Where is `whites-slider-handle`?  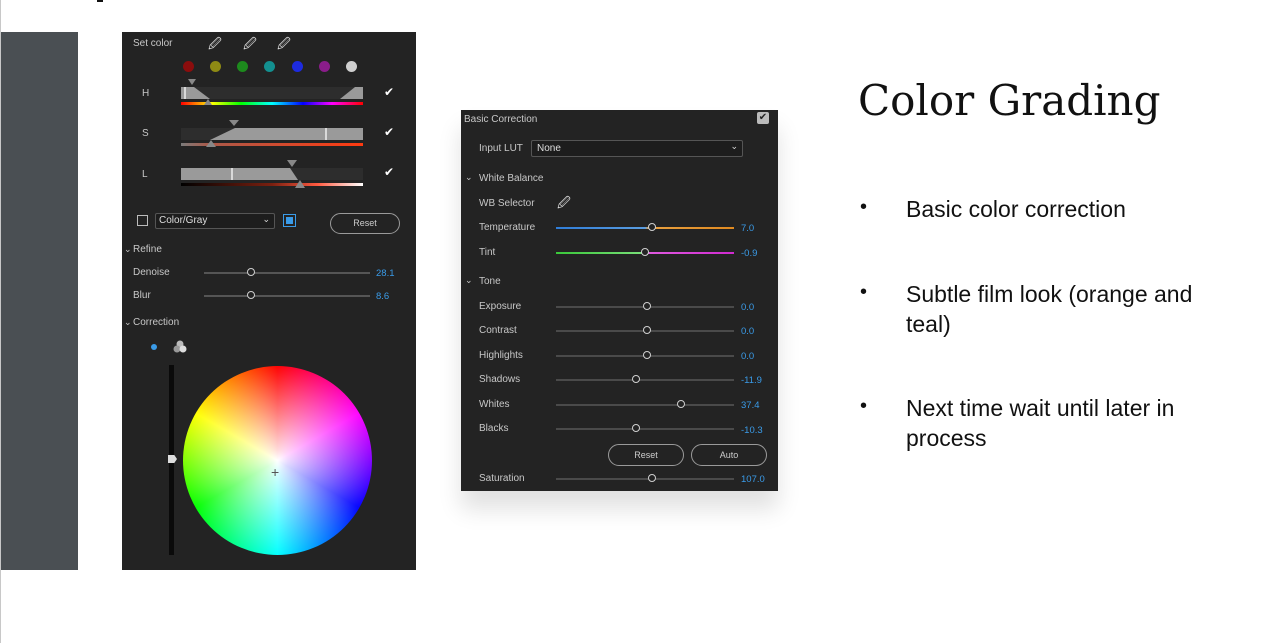 whites-slider-handle is located at coordinates (680, 404).